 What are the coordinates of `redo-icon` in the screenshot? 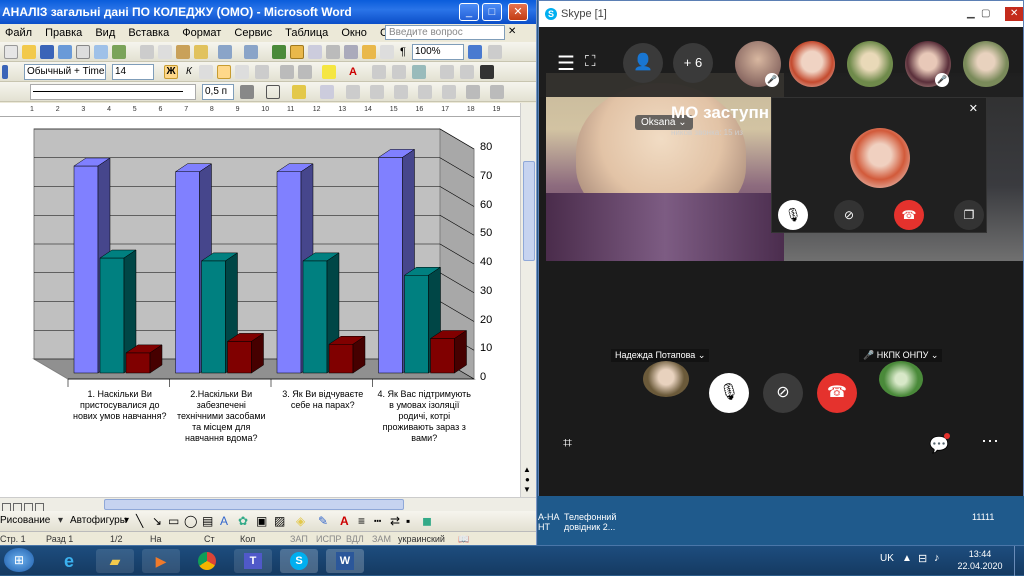 It's located at (251, 52).